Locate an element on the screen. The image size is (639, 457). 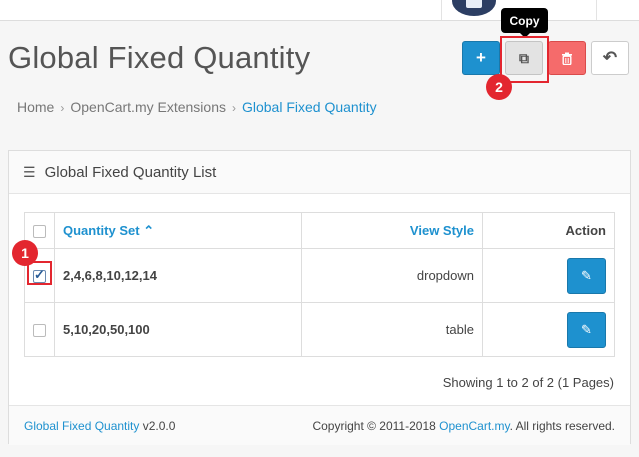
delete-button is located at coordinates (567, 58).